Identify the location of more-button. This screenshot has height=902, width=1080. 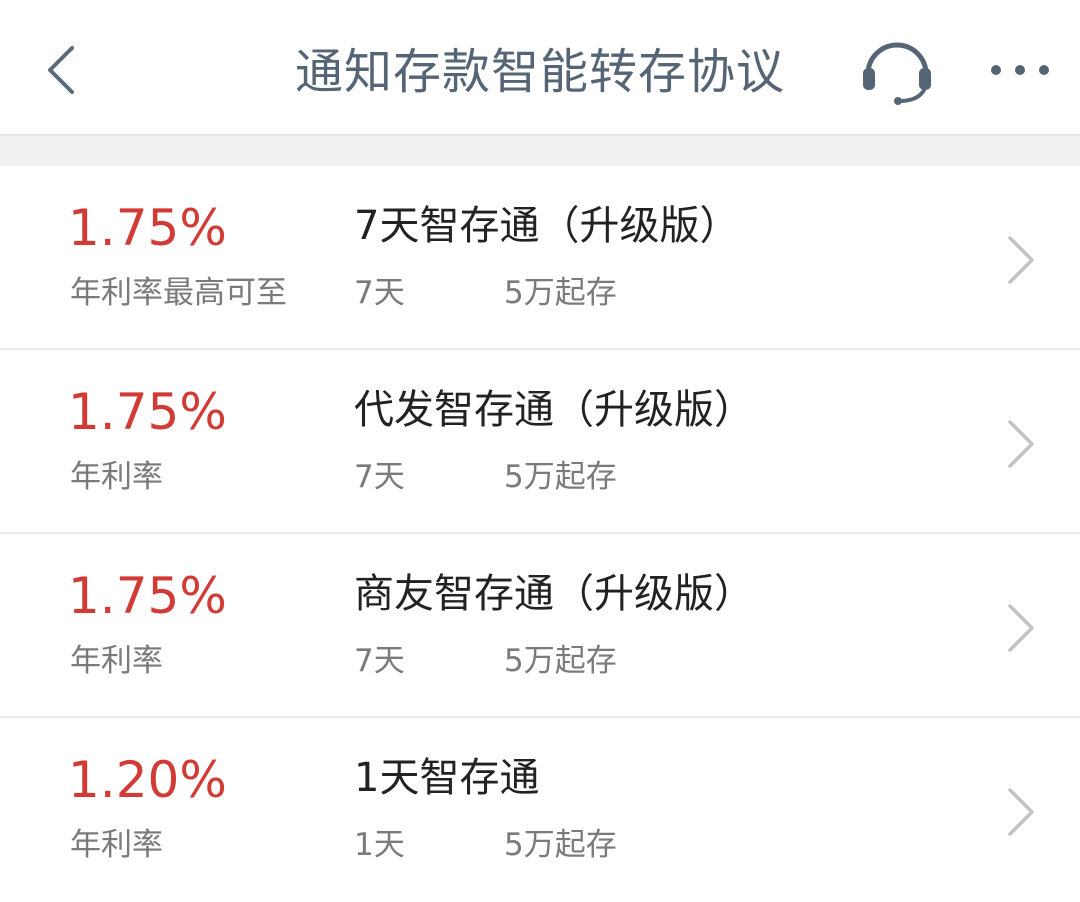
(1020, 70).